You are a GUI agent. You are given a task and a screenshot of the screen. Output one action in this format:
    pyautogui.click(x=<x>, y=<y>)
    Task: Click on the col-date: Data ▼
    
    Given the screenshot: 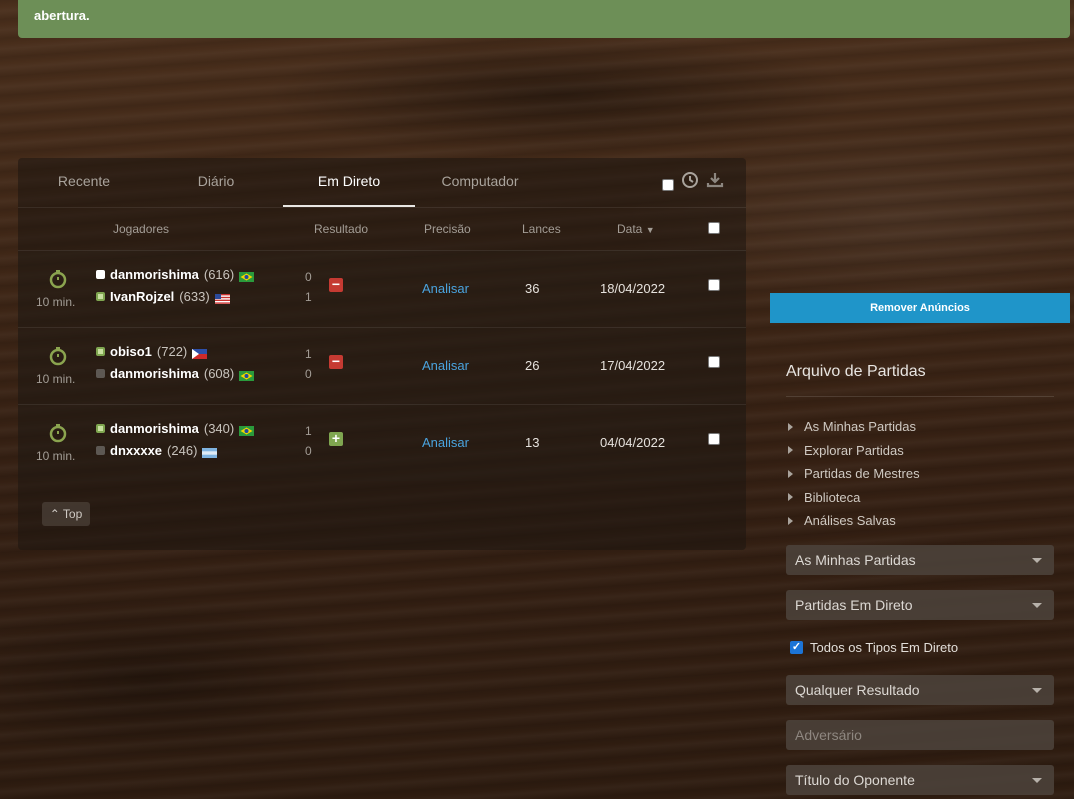 What is the action you would take?
    pyautogui.click(x=636, y=229)
    